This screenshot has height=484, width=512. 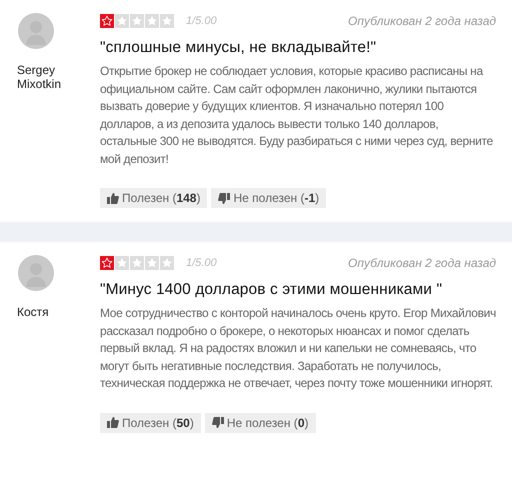 I want to click on author-name: Костя, so click(x=33, y=312).